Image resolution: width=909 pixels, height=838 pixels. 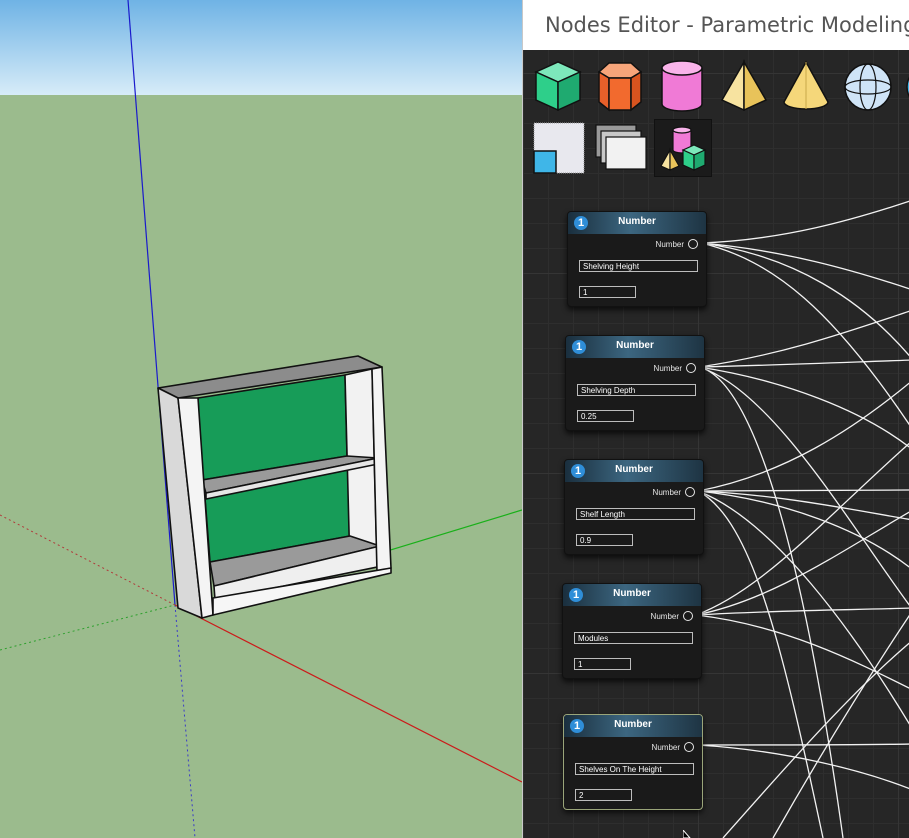 I want to click on prism-tool, so click(x=620, y=86).